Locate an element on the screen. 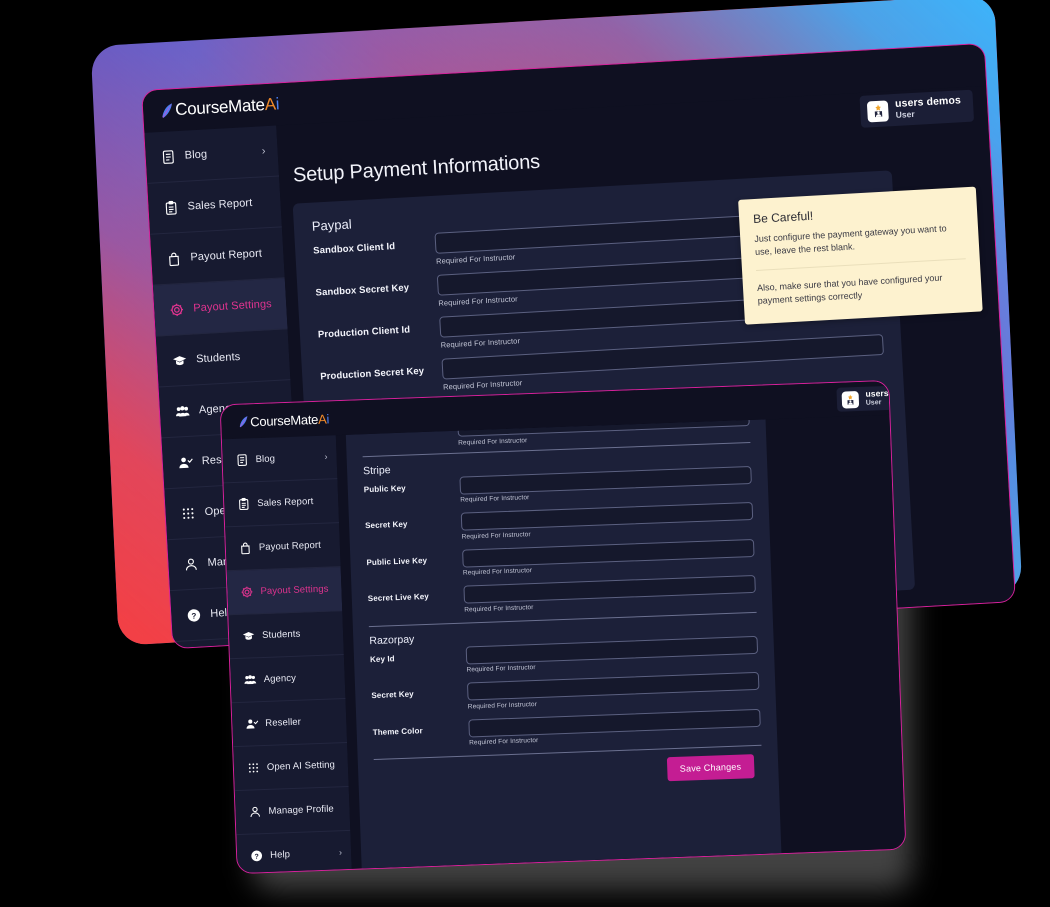 Image resolution: width=1050 pixels, height=907 pixels. field-label: Key Id is located at coordinates (382, 658).